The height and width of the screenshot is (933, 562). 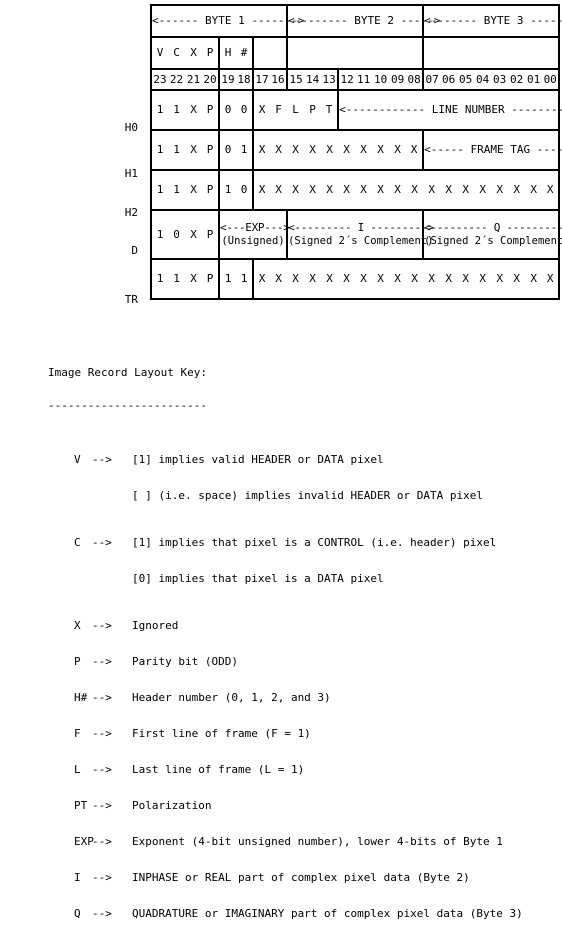 I want to click on byte-2-header: <-------- BYTE 2 ----->, so click(x=363, y=21).